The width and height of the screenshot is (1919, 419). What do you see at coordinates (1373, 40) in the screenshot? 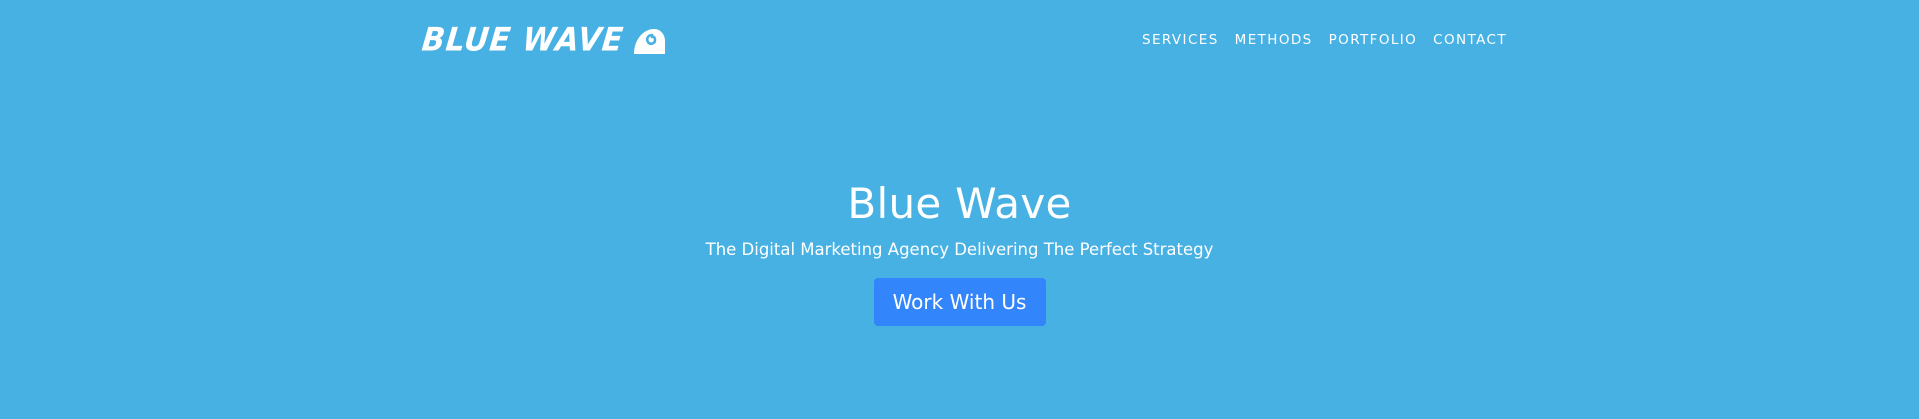
I see `nav-link-portfolio: PORTFOLIO` at bounding box center [1373, 40].